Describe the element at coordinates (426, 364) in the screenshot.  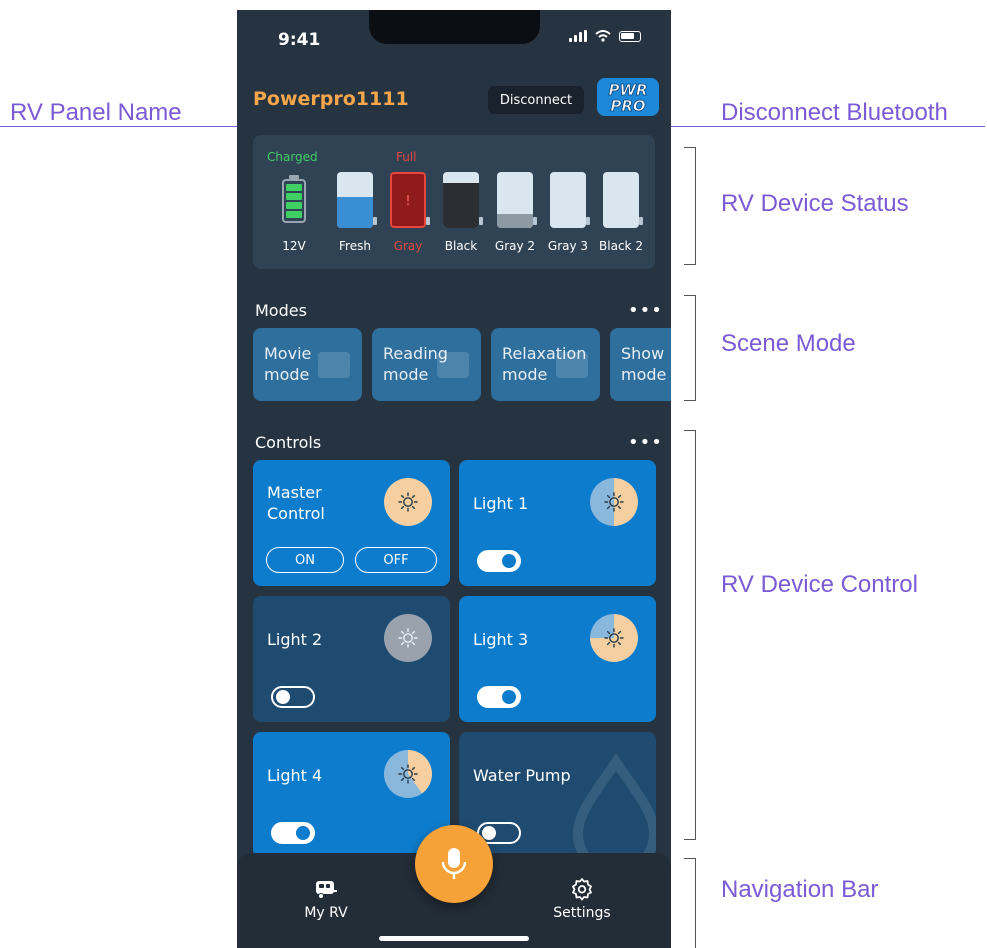
I see `mode-reading: Reading mode` at that location.